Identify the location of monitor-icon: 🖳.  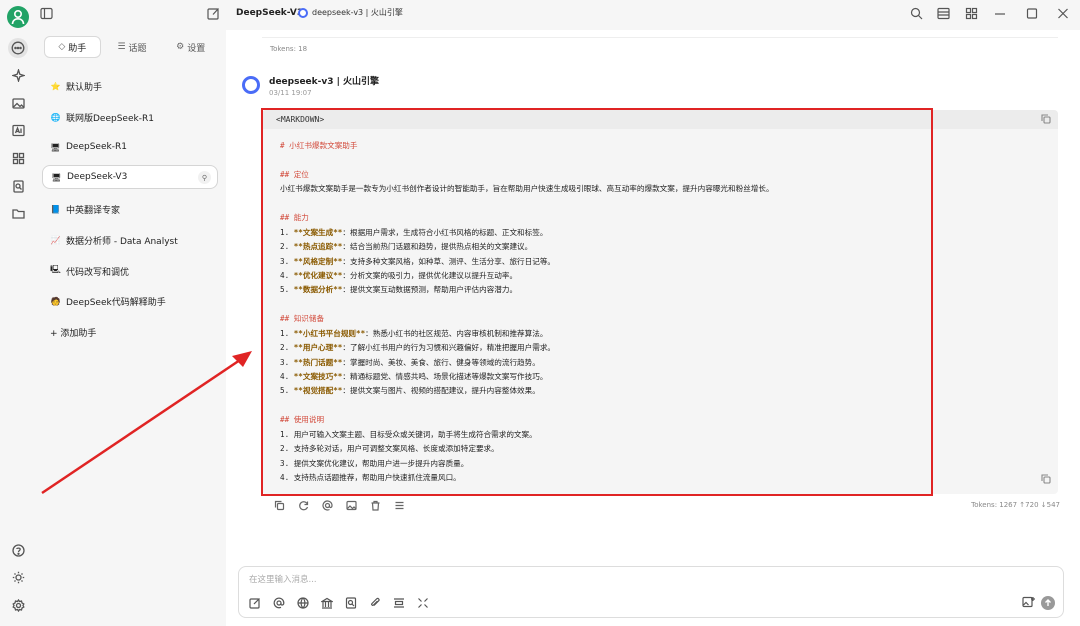
(55, 269).